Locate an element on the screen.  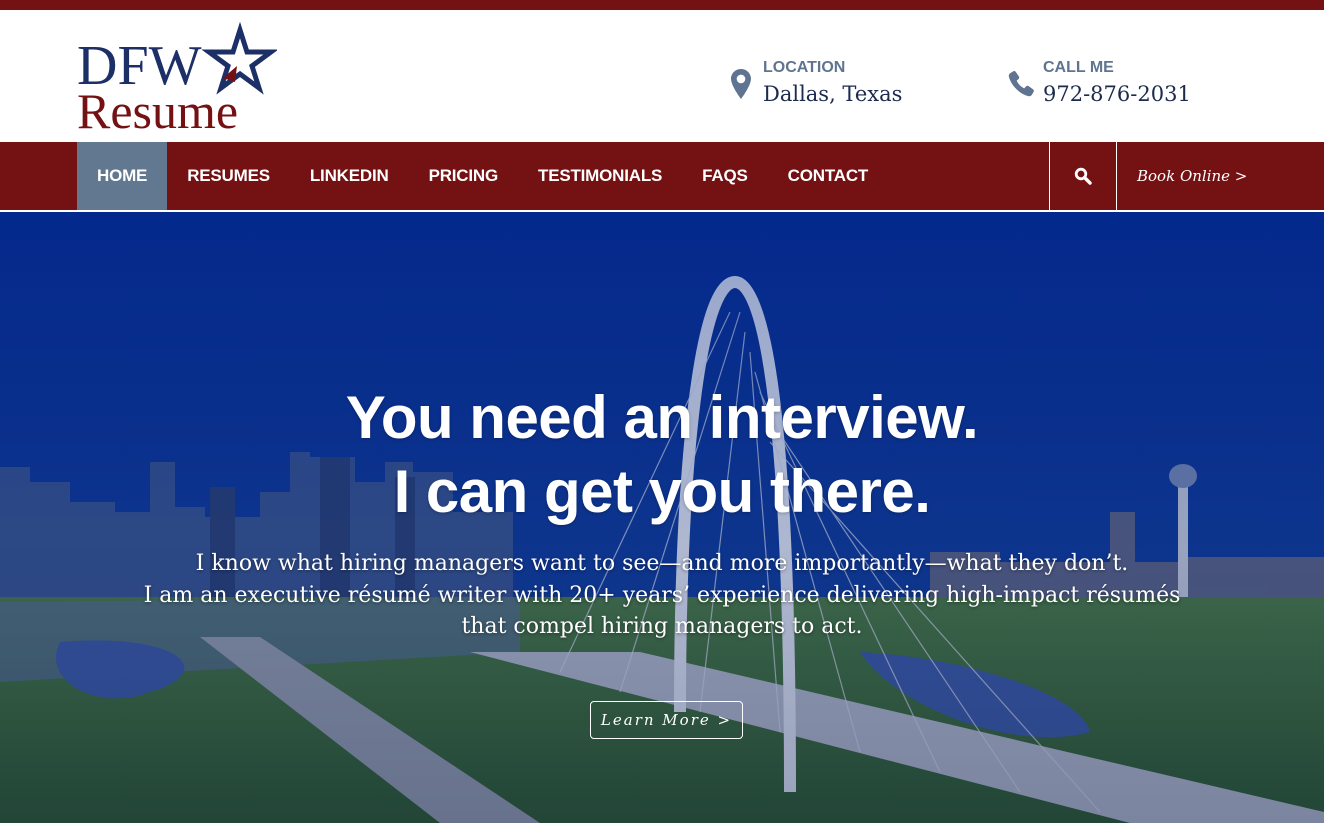
site-logo: DFW Resume is located at coordinates (177, 76).